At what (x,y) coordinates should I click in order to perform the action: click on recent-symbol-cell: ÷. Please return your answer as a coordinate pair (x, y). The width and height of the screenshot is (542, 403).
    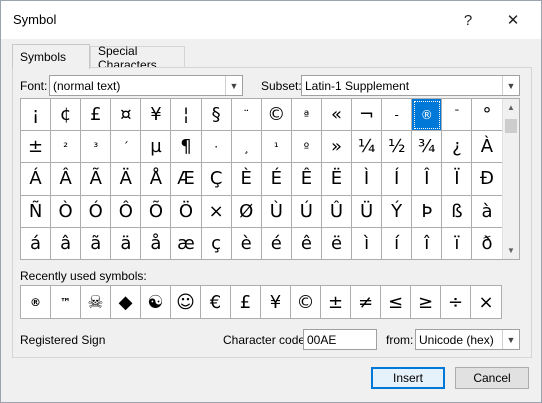
    Looking at the image, I should click on (456, 302).